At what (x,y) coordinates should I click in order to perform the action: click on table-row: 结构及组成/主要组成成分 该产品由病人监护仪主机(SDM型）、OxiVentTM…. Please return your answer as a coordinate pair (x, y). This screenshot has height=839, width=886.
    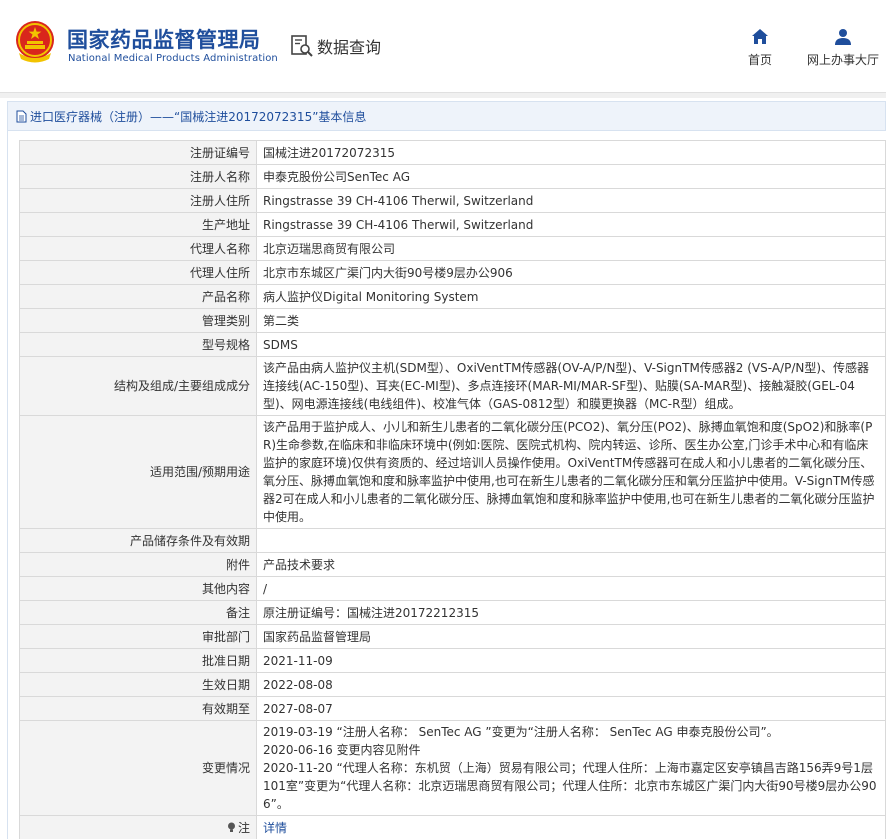
    Looking at the image, I should click on (452, 386).